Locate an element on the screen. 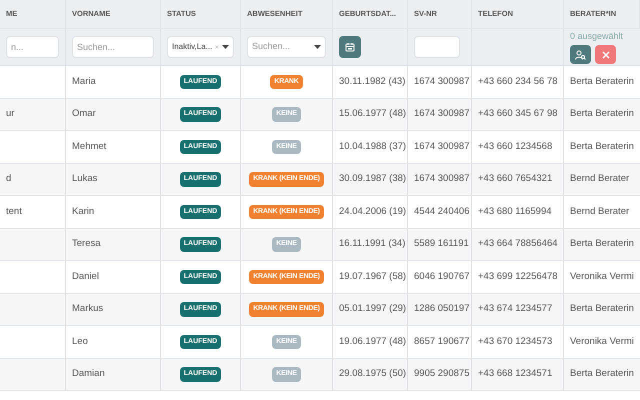 The image size is (640, 400). table-cell: 05.01.1997 (29) is located at coordinates (372, 309).